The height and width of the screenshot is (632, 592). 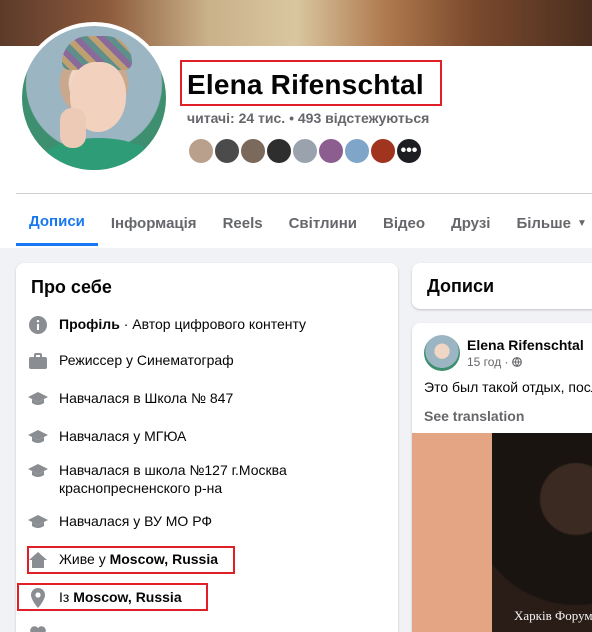 What do you see at coordinates (207, 361) in the screenshot?
I see `about-item-work: Режиссер у Синематограф` at bounding box center [207, 361].